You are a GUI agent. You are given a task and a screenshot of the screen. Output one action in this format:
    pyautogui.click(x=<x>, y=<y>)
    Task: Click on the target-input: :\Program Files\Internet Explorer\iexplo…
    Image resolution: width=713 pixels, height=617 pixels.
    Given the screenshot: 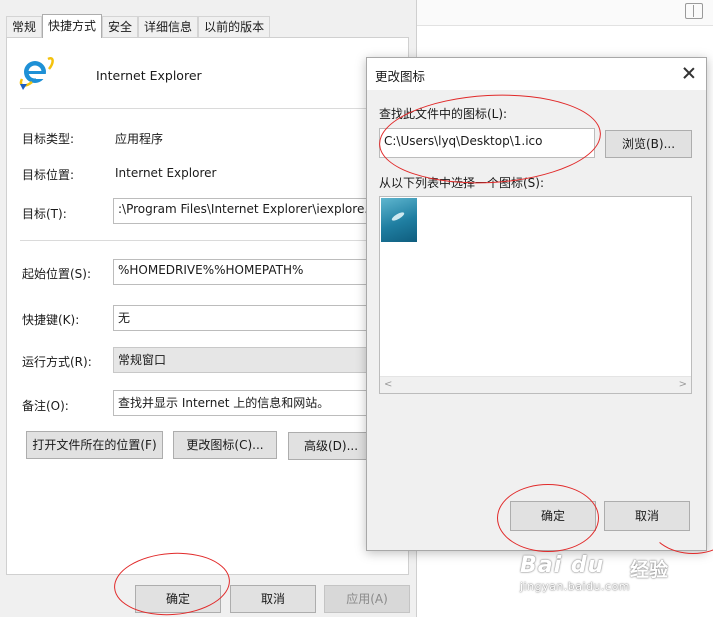 What is the action you would take?
    pyautogui.click(x=243, y=211)
    